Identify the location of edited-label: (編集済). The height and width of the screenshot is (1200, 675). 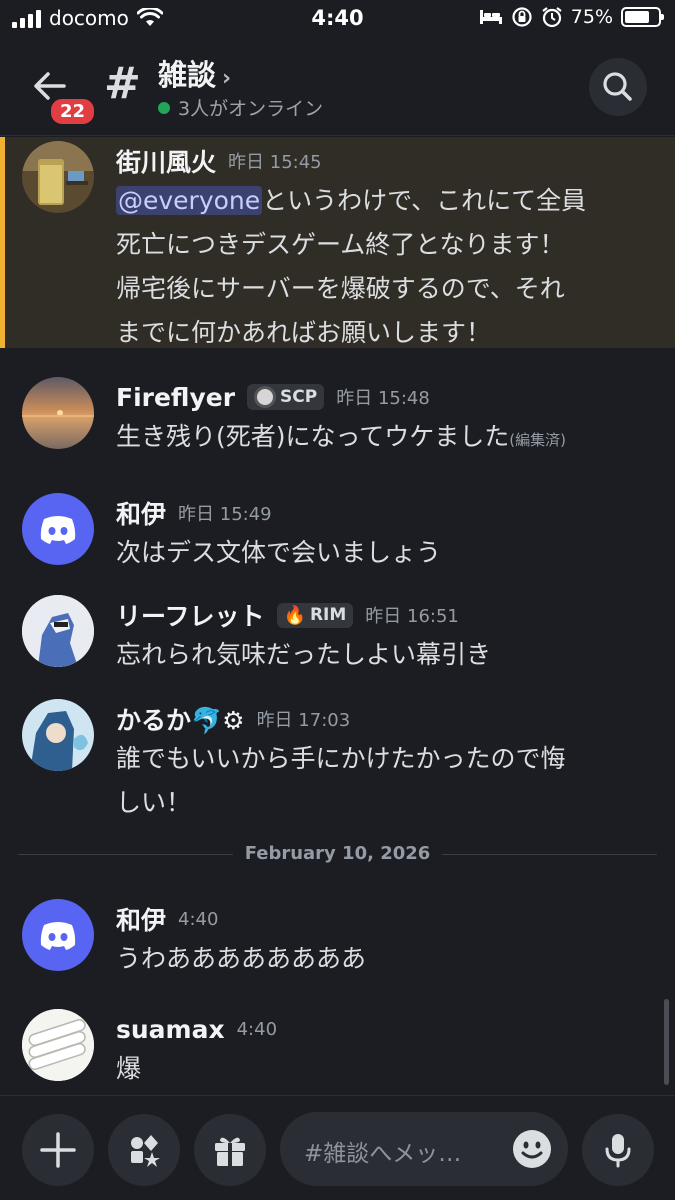
(537, 440).